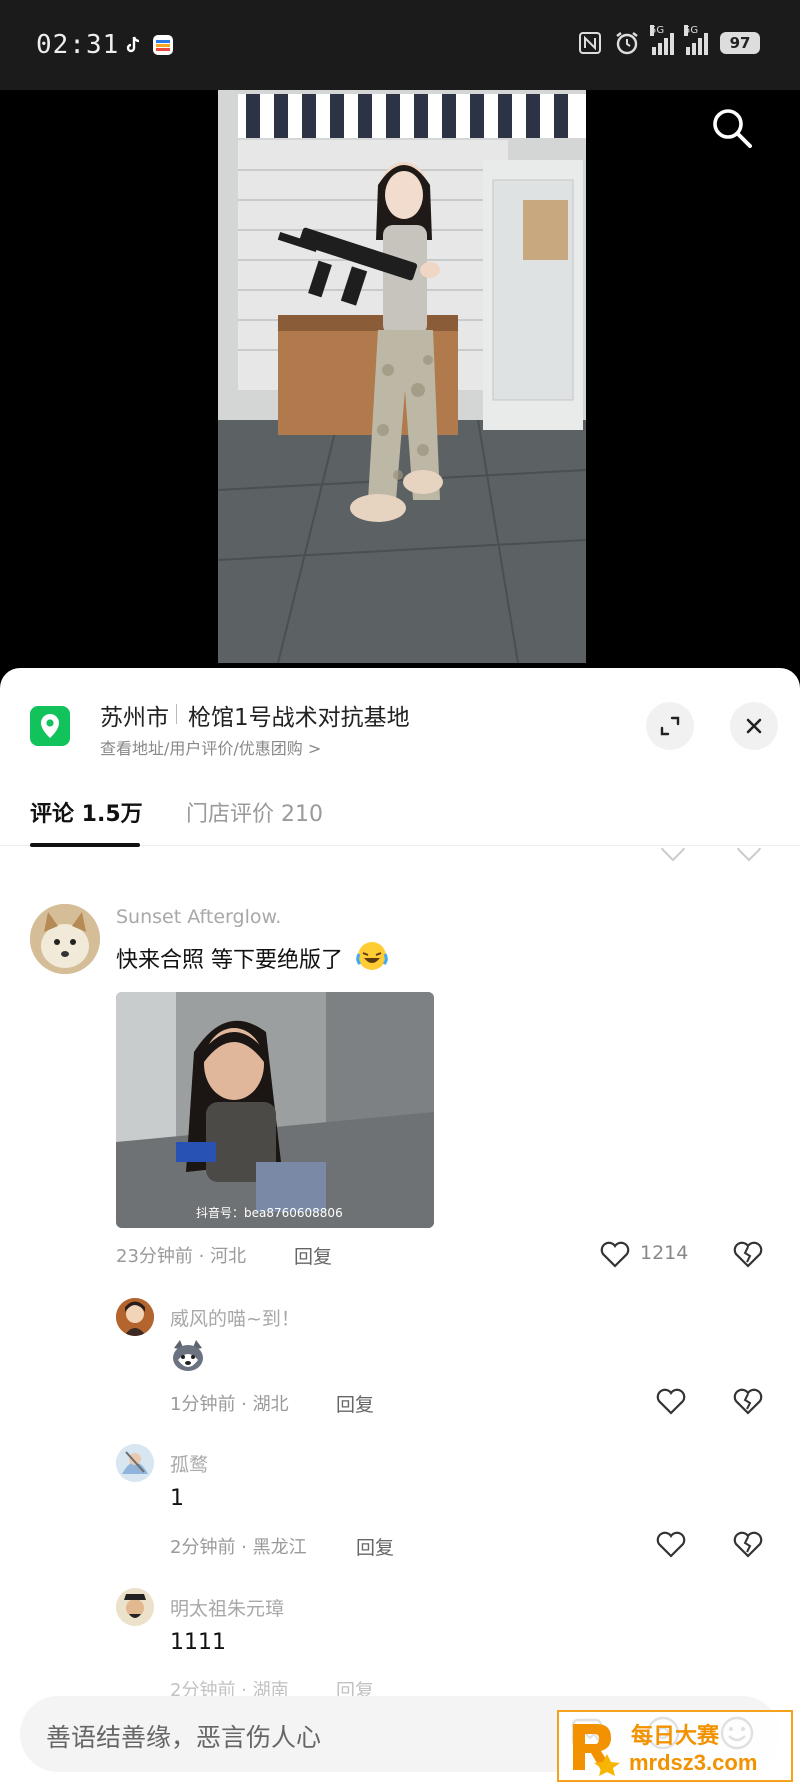  I want to click on comment-tabs: 评论 1.5万 门店评价 210, so click(400, 807).